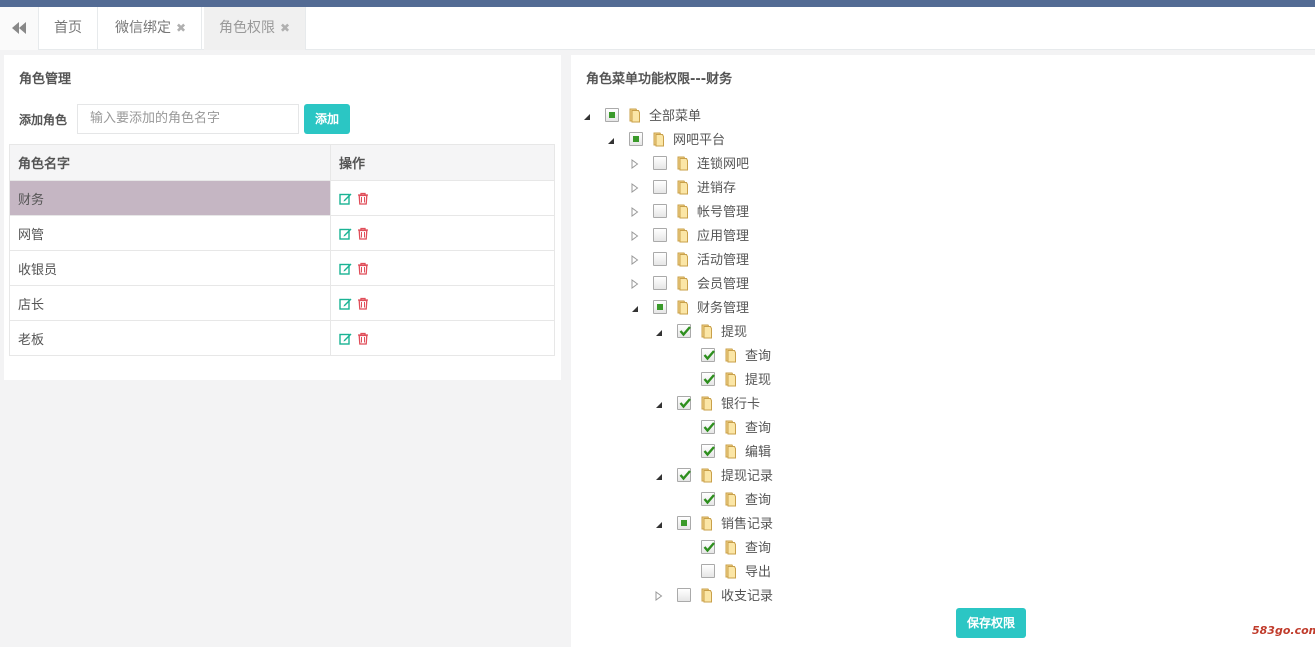 This screenshot has width=1315, height=647. I want to click on panel-title: 角色菜单功能权限---财务, so click(659, 79).